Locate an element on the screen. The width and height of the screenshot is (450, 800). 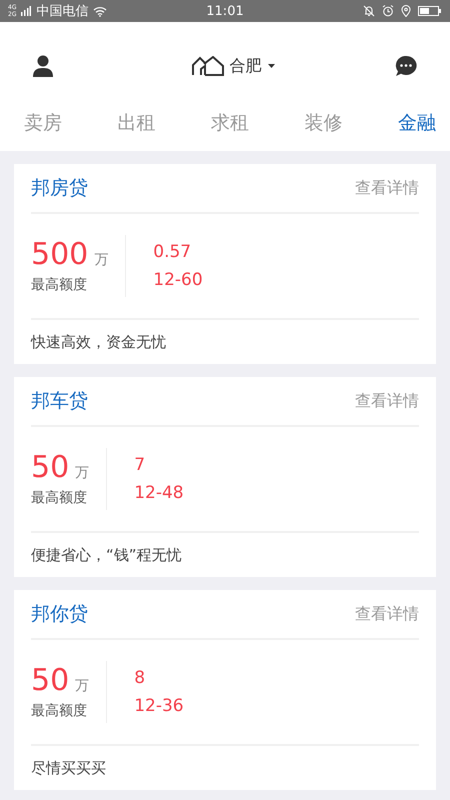
wifi-icon is located at coordinates (100, 11).